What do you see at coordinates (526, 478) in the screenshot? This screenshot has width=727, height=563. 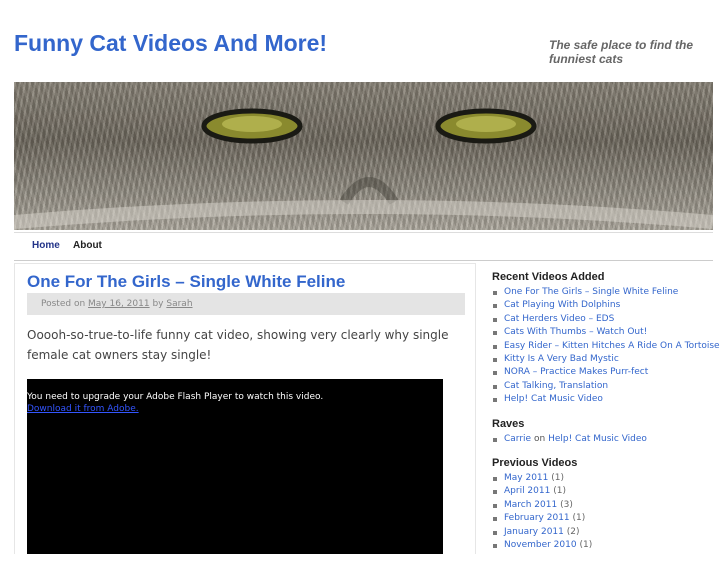 I see `archive-link: May 2011` at bounding box center [526, 478].